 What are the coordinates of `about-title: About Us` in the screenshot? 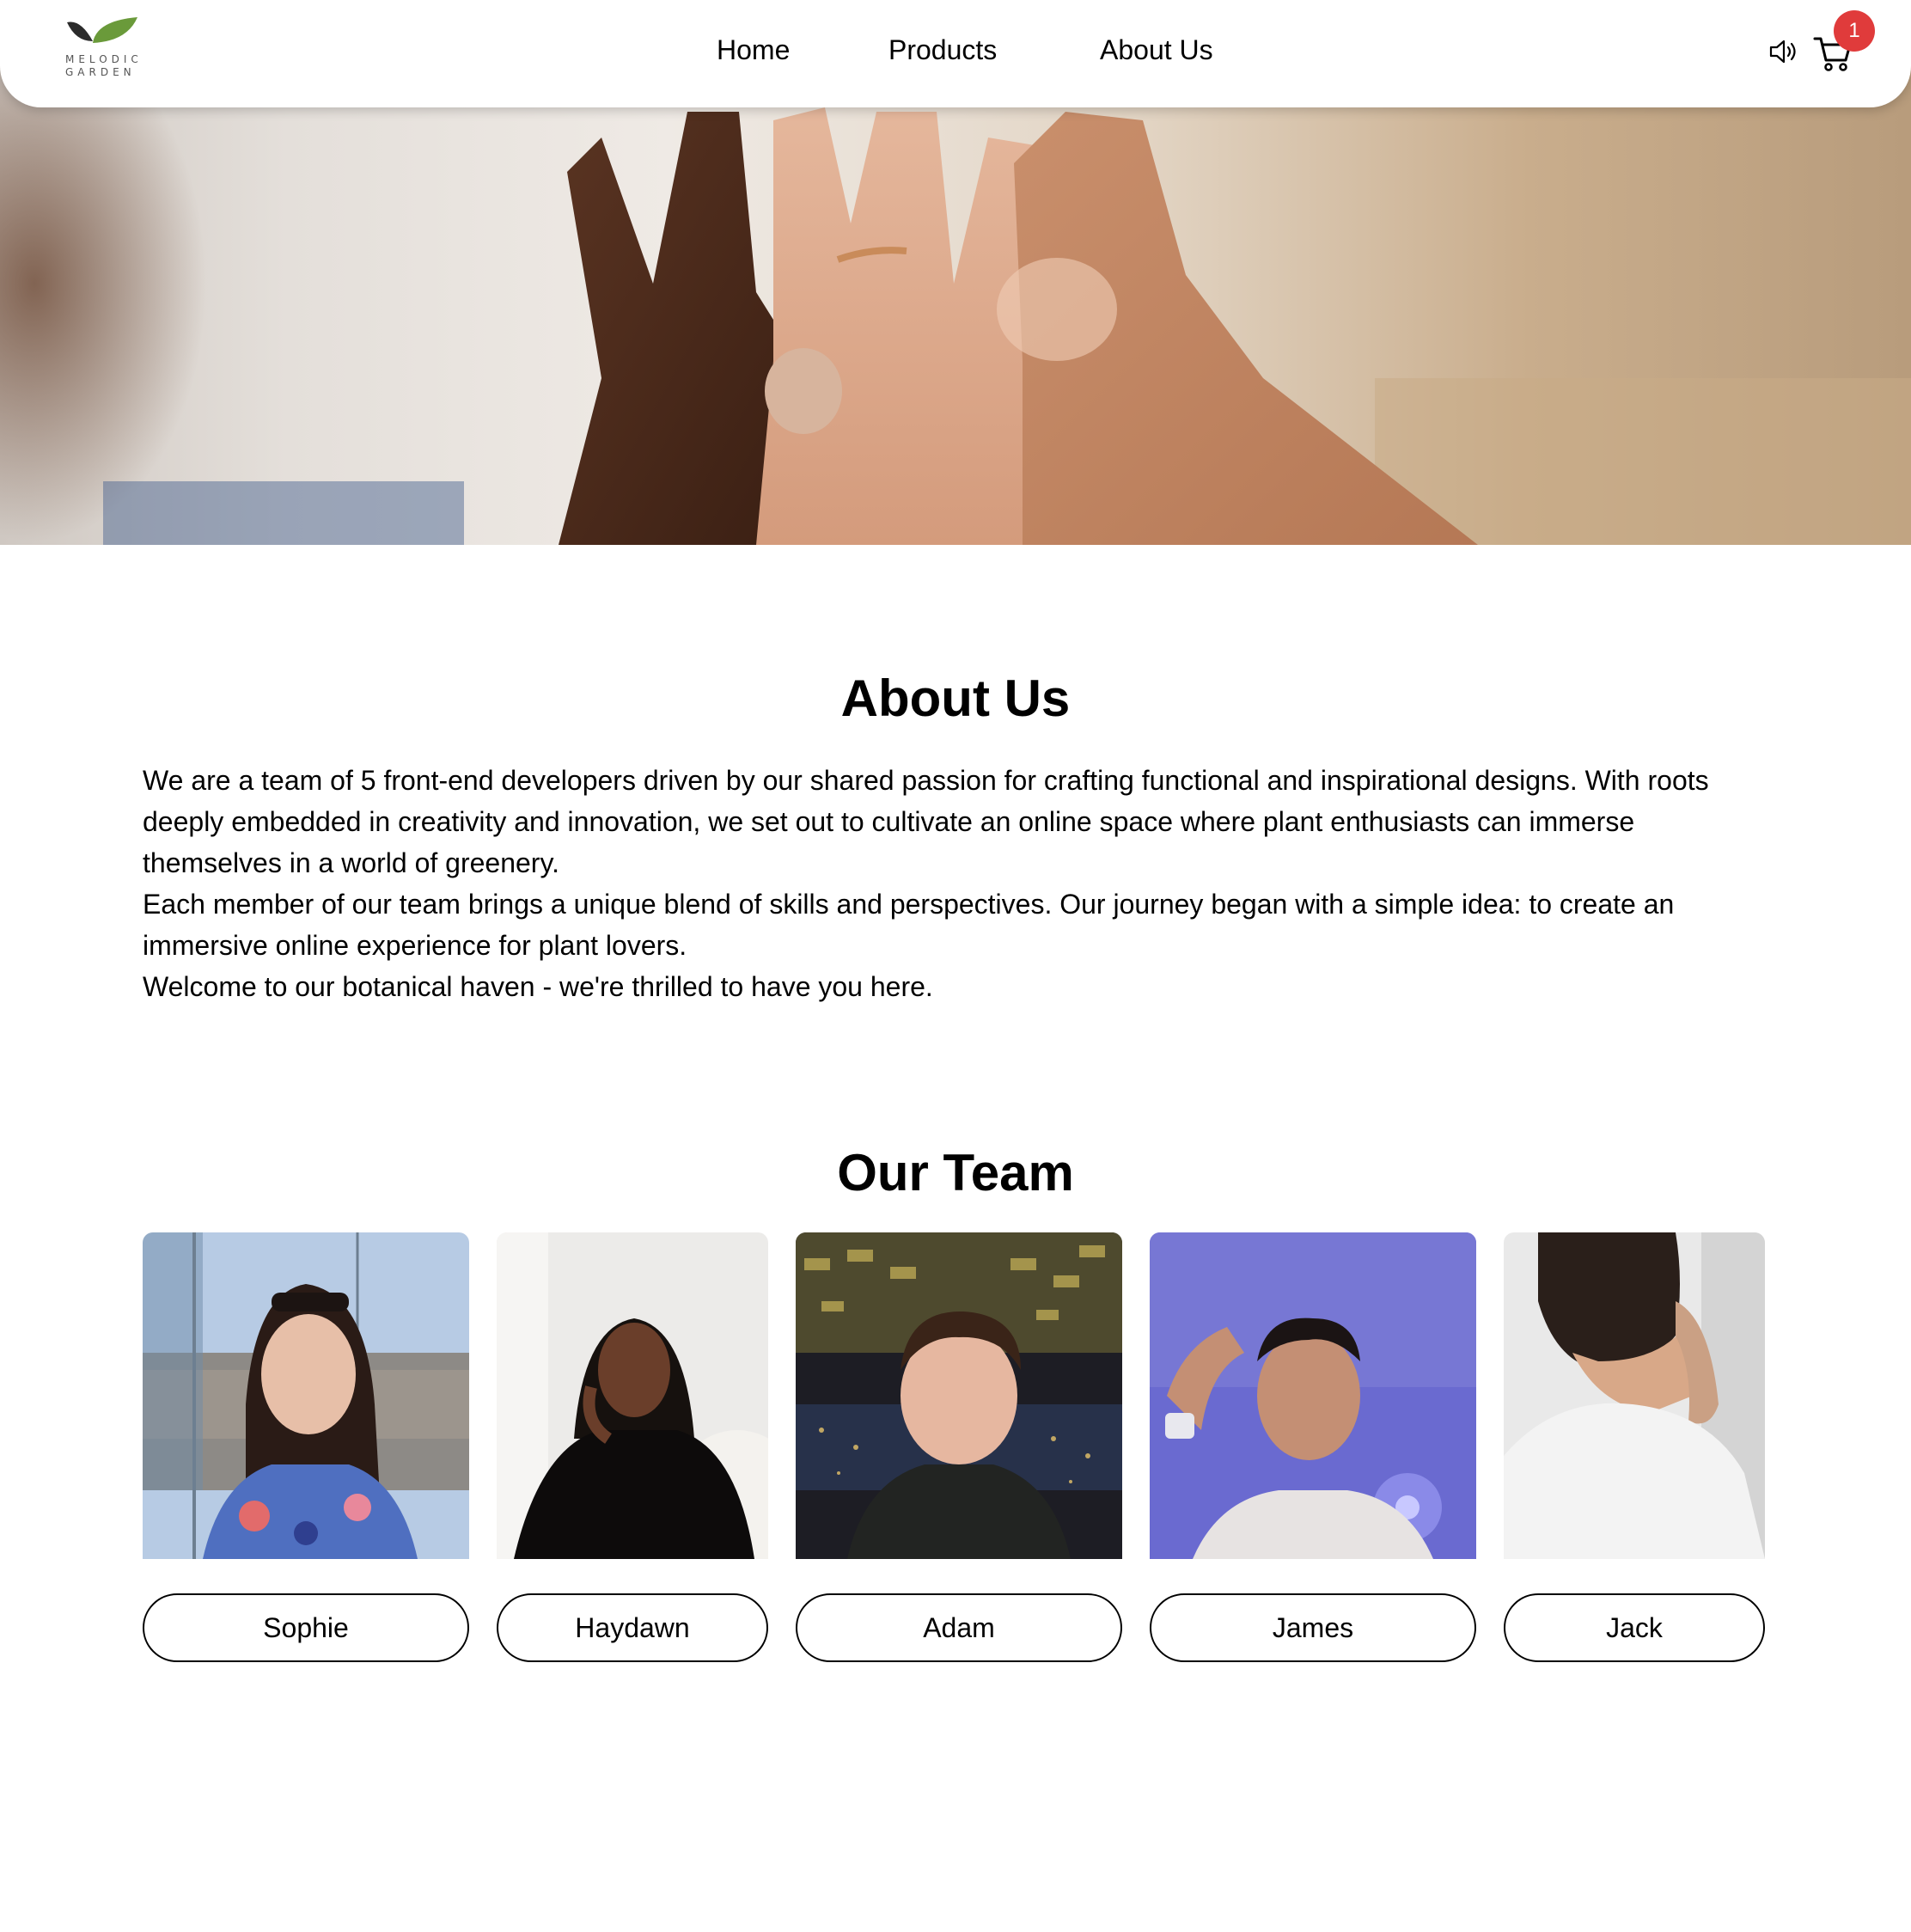 It's located at (955, 698).